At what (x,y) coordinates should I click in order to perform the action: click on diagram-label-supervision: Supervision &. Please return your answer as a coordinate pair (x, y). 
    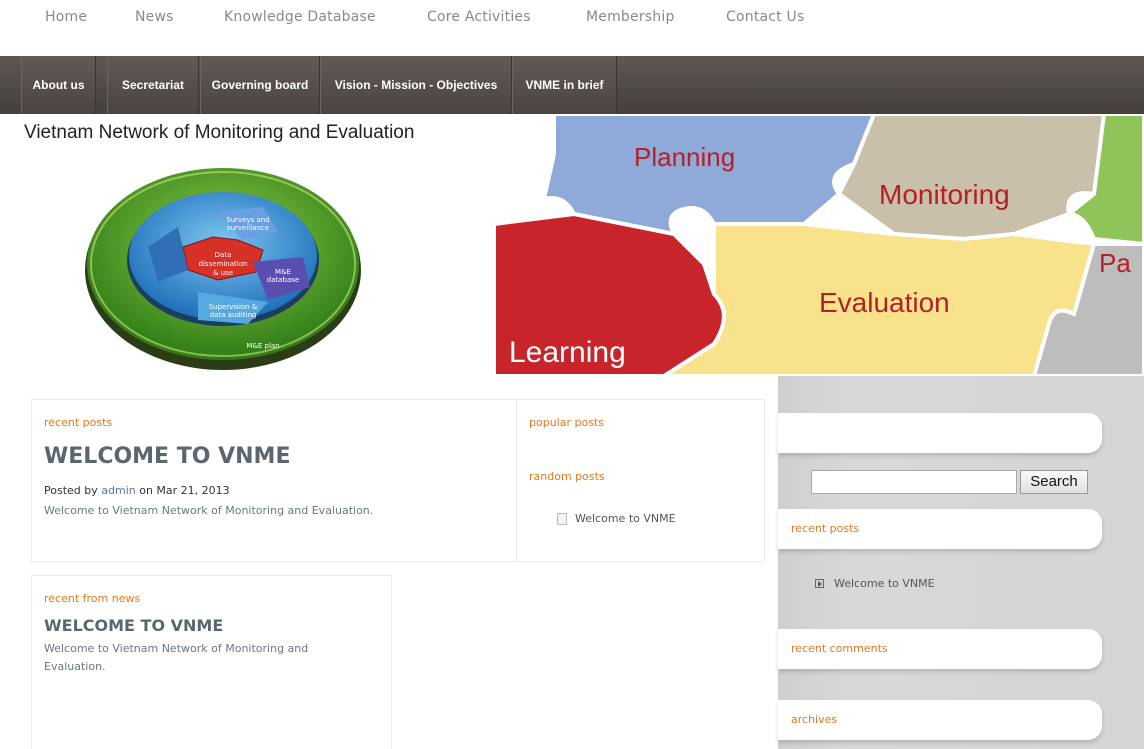
    Looking at the image, I should click on (233, 307).